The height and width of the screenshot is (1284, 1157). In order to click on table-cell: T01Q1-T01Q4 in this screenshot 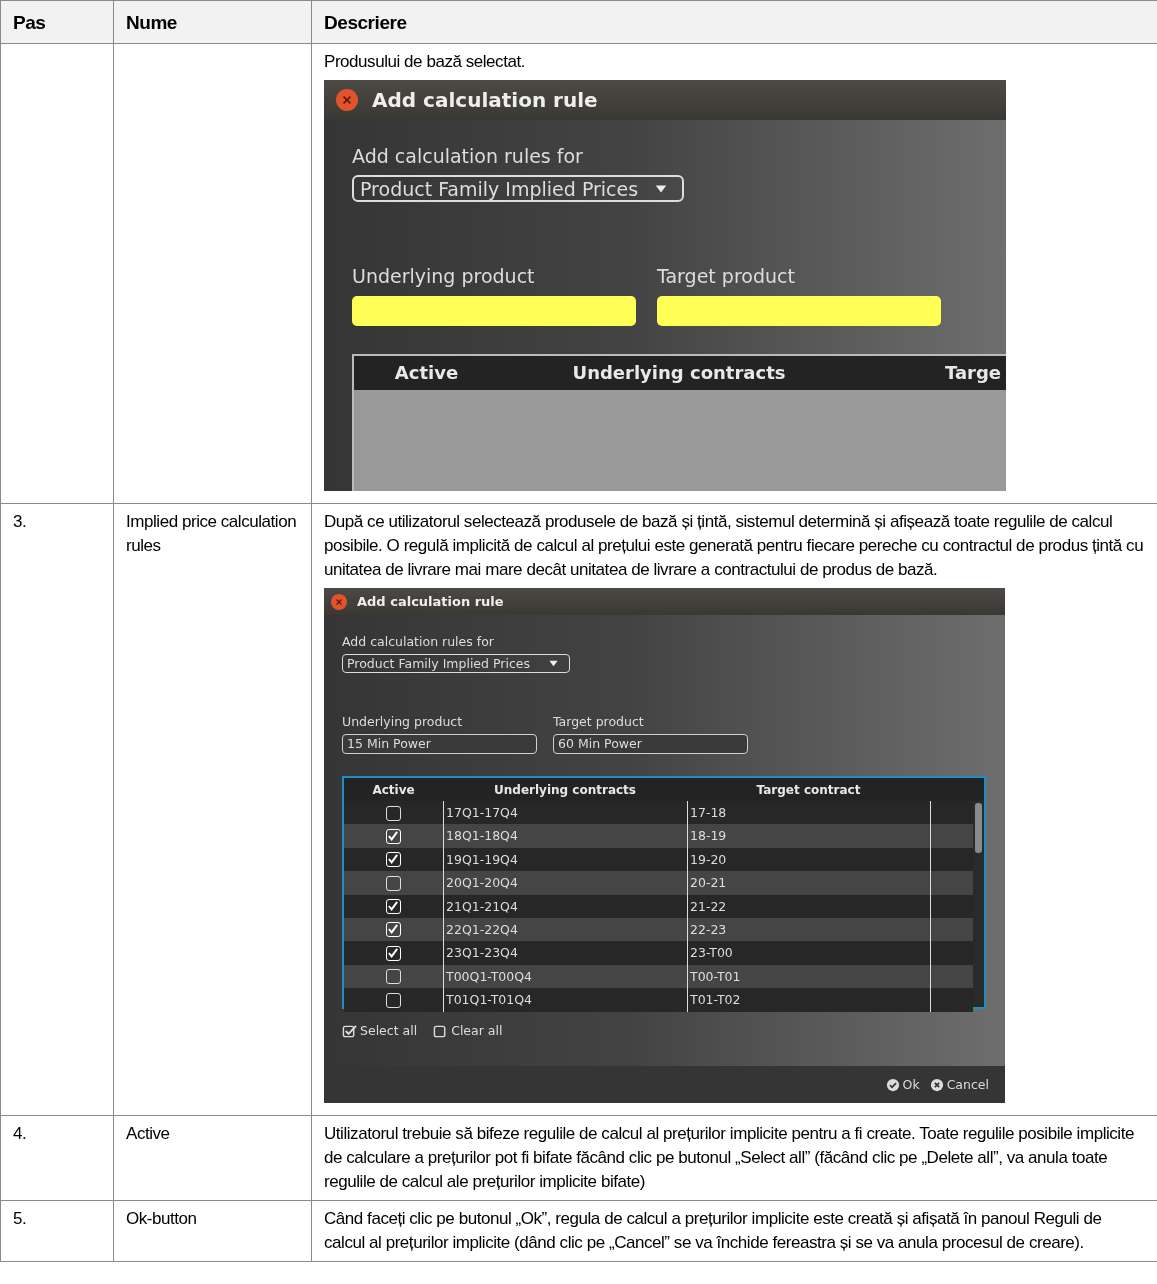, I will do `click(565, 1000)`.